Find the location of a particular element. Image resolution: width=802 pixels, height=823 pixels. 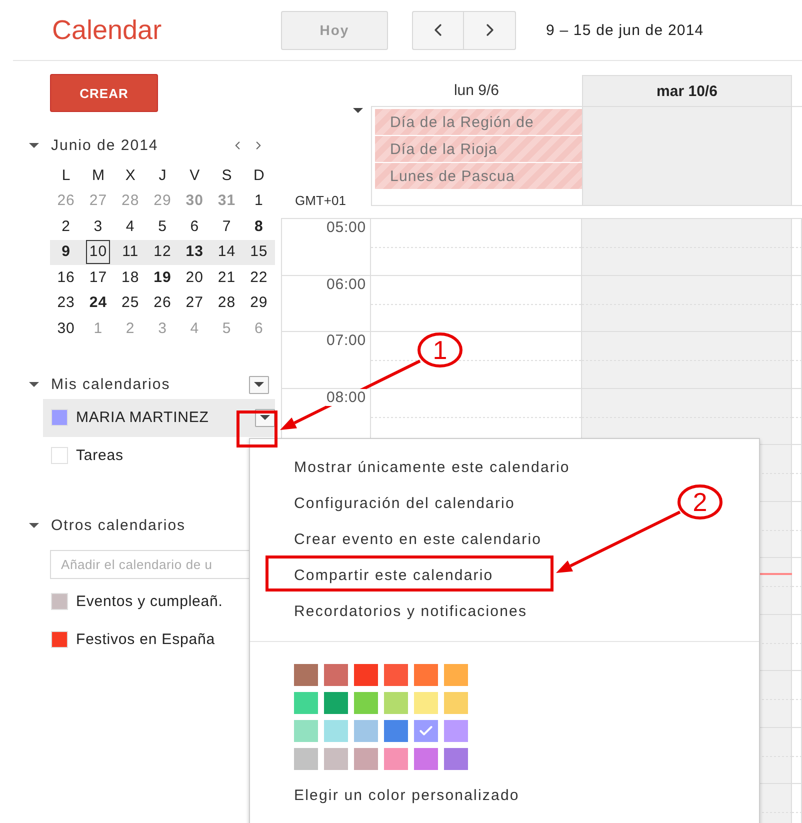

menu-item: Mostrar únicamente este calendario is located at coordinates (410, 467).